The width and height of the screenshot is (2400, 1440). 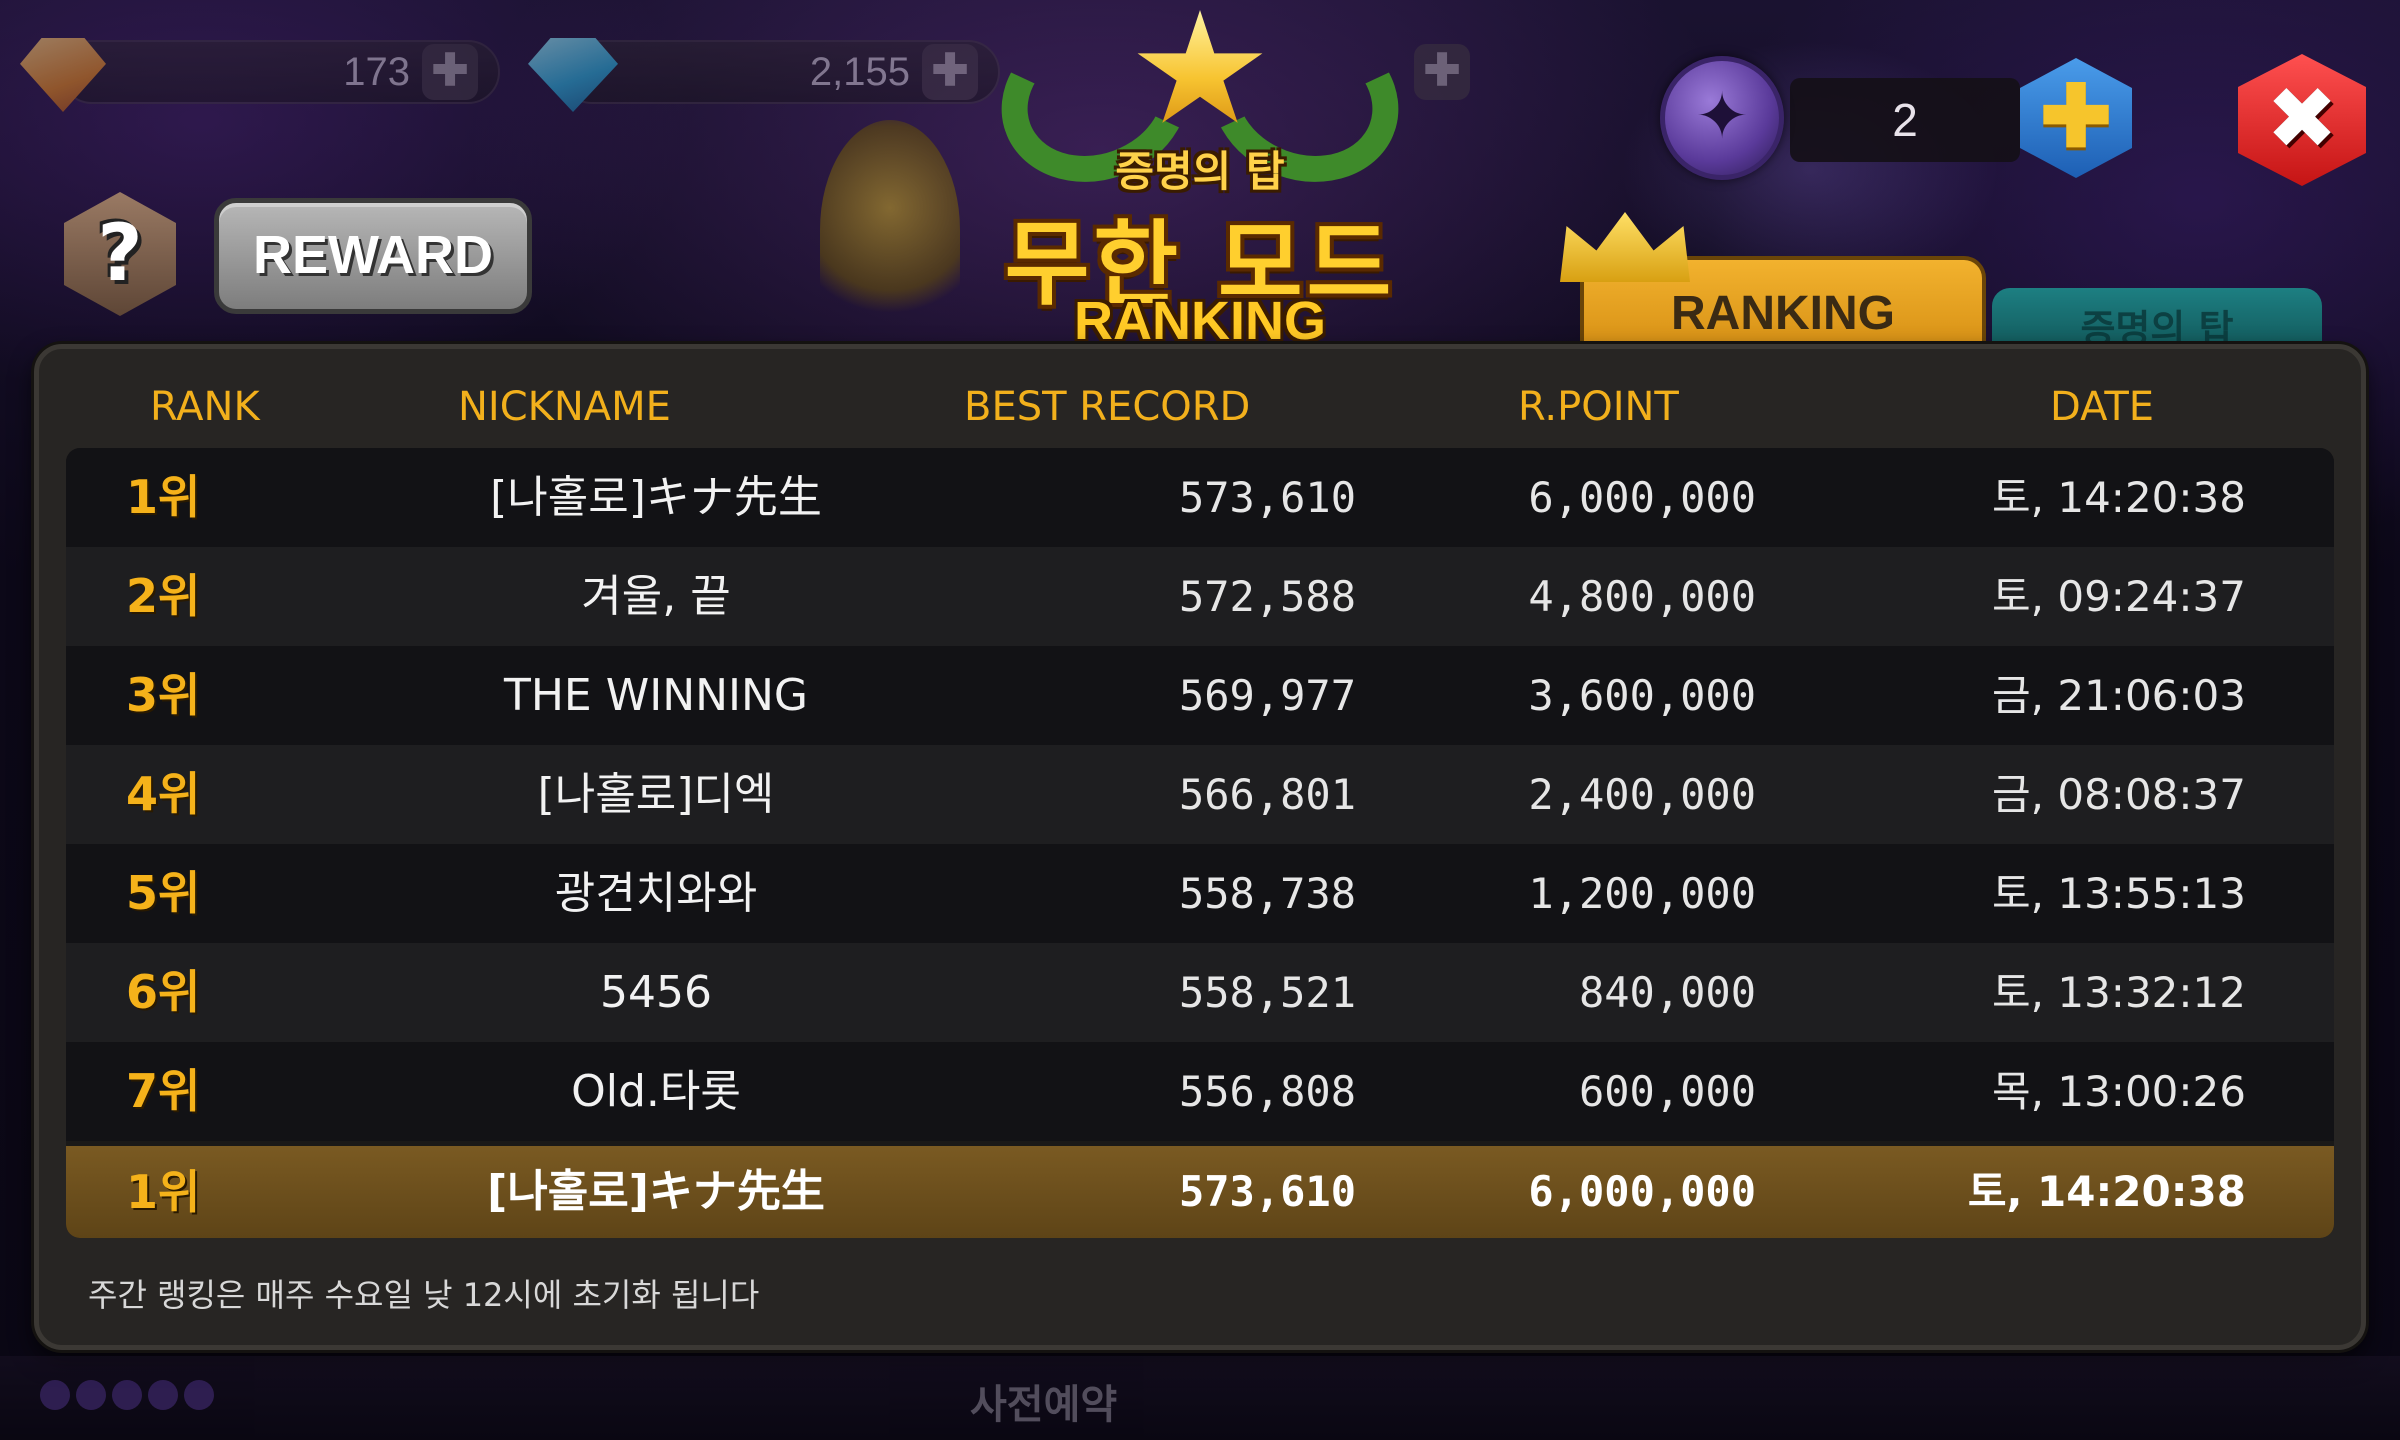 What do you see at coordinates (376, 72) in the screenshot?
I see `orange-gem-count: 173` at bounding box center [376, 72].